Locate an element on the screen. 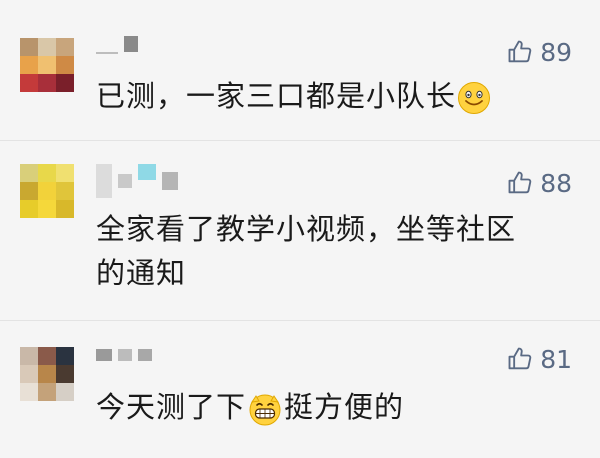  comment-text-line: 全家看了教学小视频，坐等社区 is located at coordinates (306, 229).